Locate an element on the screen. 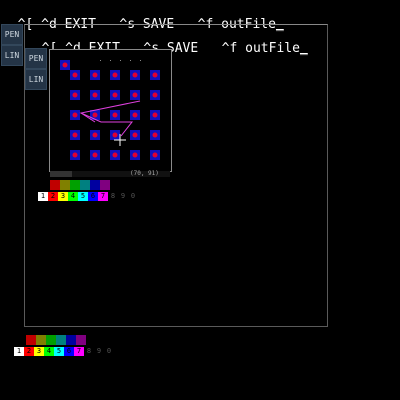  palette-color-key-6: 6 is located at coordinates (93, 196).